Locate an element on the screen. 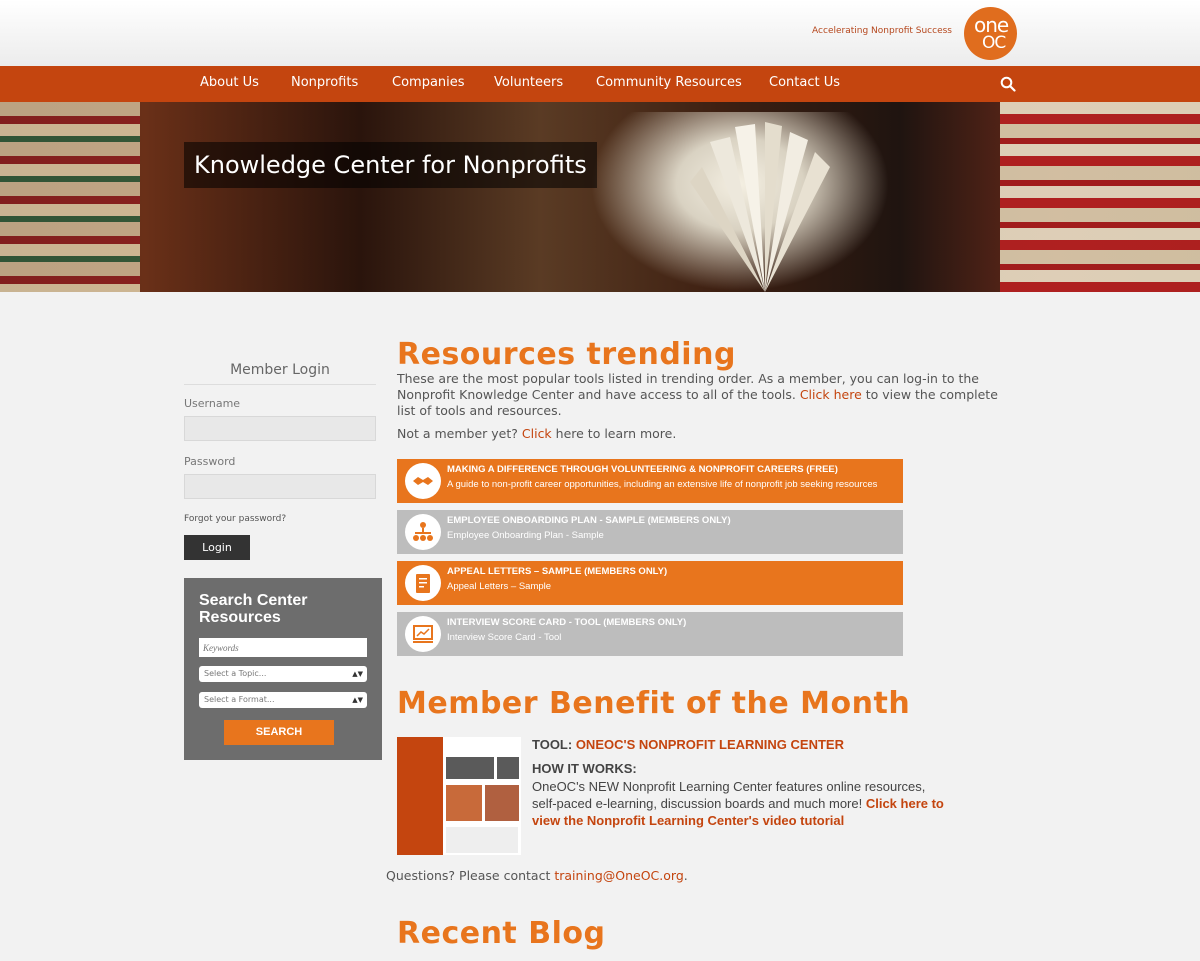  page-title: Knowledge Center for Nonprofits is located at coordinates (390, 165).